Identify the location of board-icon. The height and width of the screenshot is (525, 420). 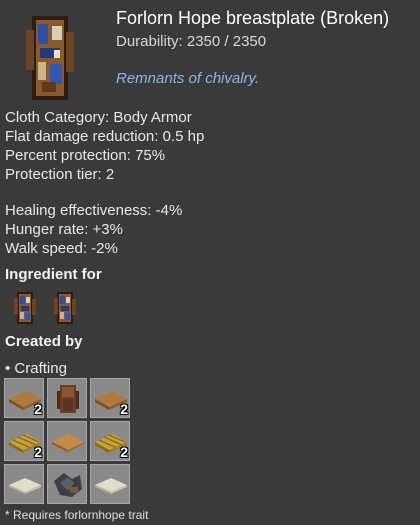
(68, 443).